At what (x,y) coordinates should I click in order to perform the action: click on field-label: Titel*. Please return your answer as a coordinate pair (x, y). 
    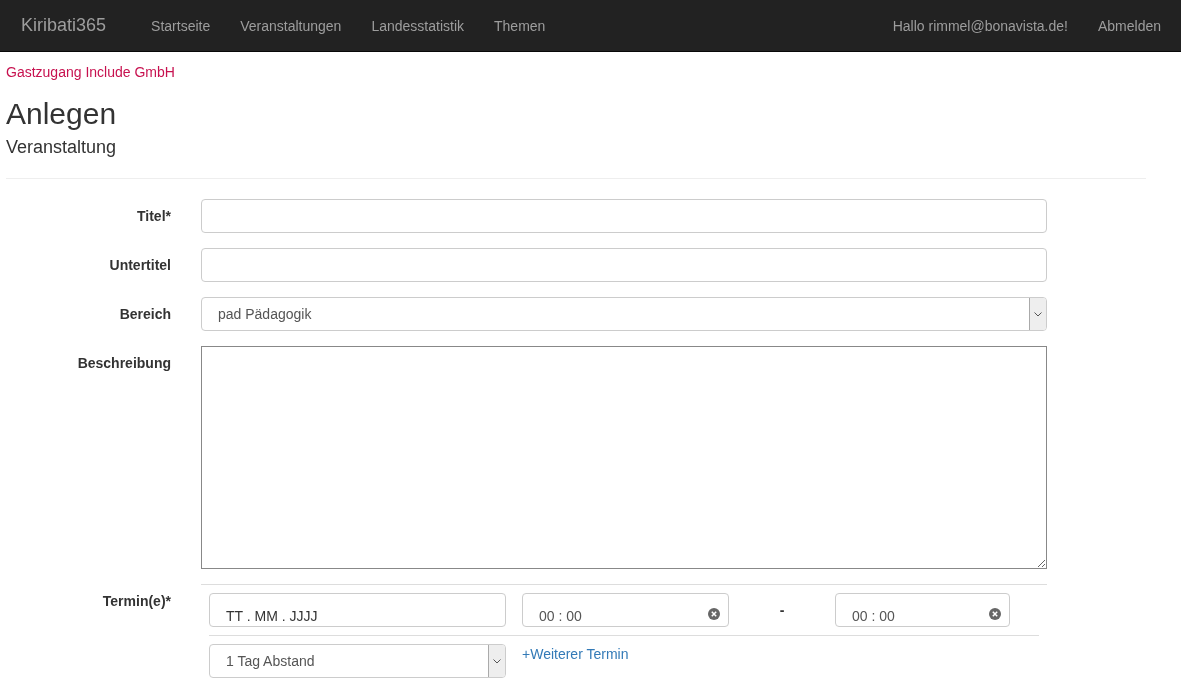
    Looking at the image, I should click on (153, 216).